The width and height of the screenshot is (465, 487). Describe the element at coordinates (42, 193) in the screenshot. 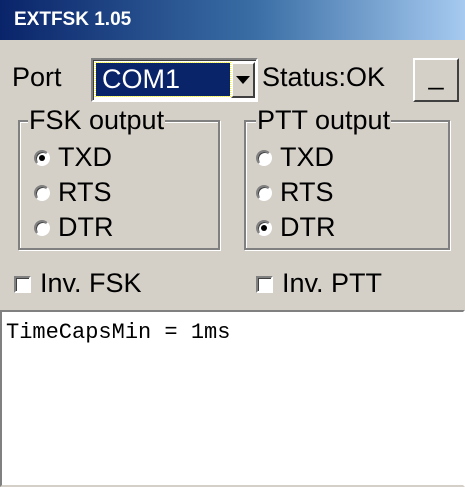

I see `fsk-rts-radio-button` at that location.